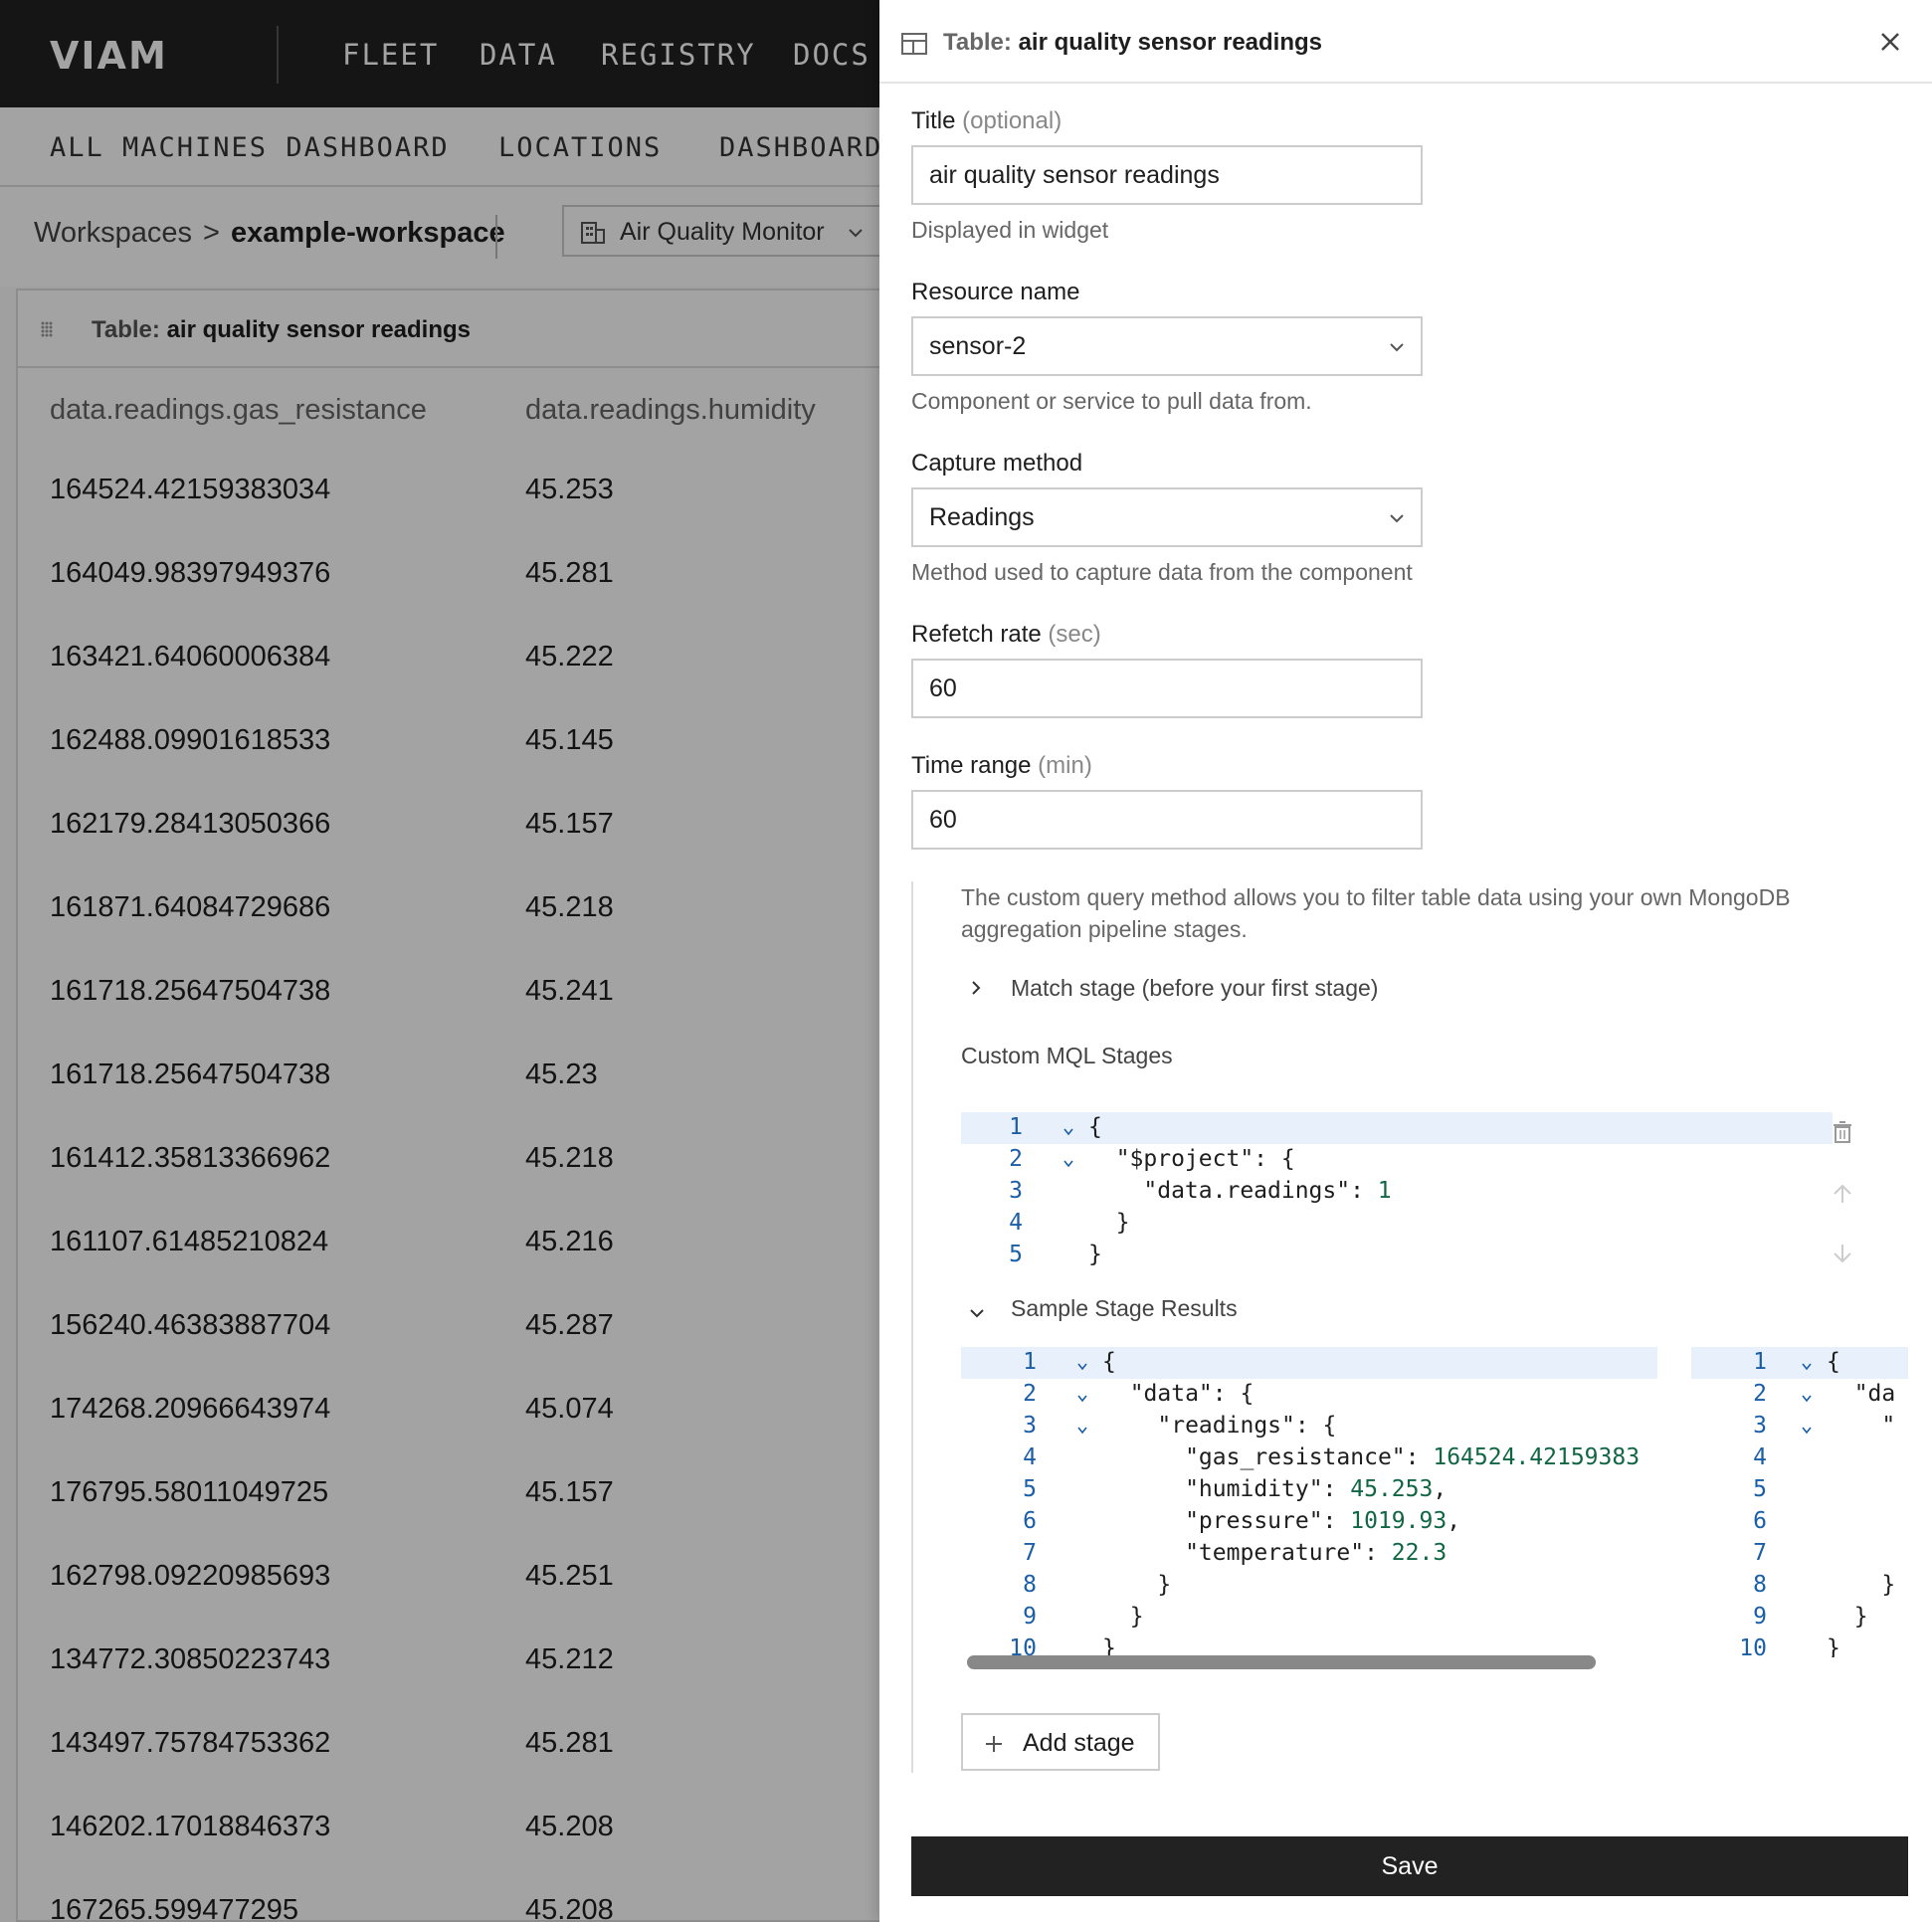 The image size is (1932, 1922). What do you see at coordinates (1194, 988) in the screenshot?
I see `match-stage-toggle: Match stage (before your first stage)` at bounding box center [1194, 988].